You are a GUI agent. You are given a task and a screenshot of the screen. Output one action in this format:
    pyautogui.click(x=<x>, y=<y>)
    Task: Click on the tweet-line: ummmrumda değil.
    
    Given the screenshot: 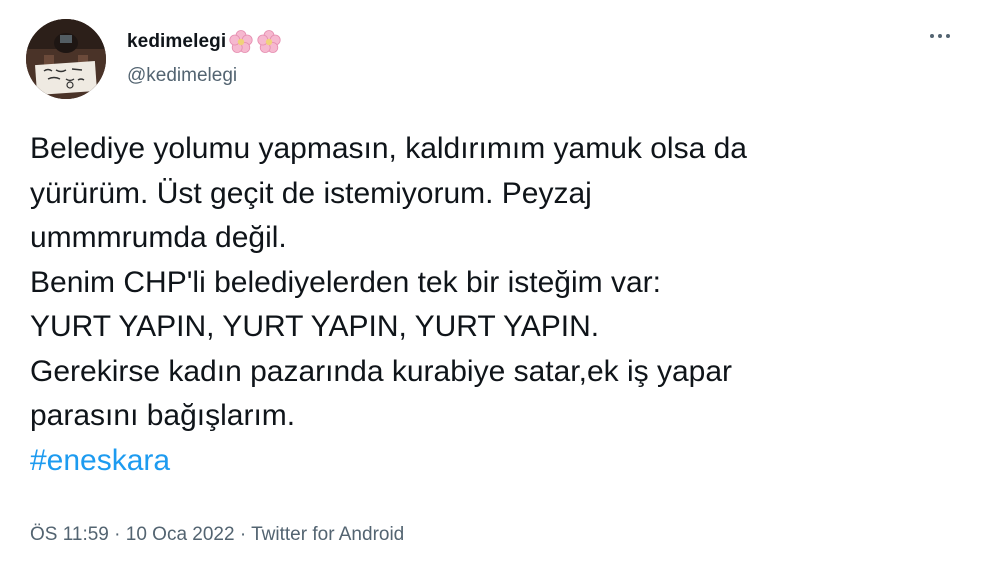 What is the action you would take?
    pyautogui.click(x=158, y=237)
    